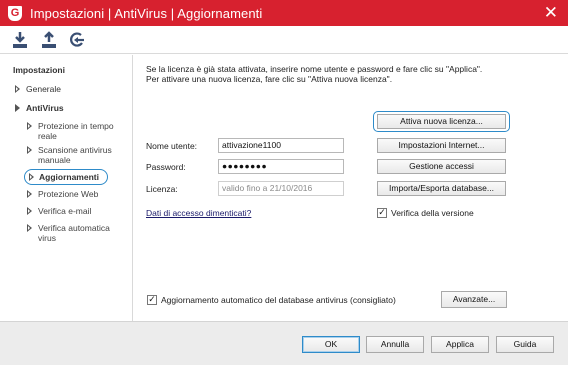 The width and height of the screenshot is (568, 365). Describe the element at coordinates (78, 233) in the screenshot. I see `sidebar-item-verifica-automatica: Verifica automatica virus` at that location.